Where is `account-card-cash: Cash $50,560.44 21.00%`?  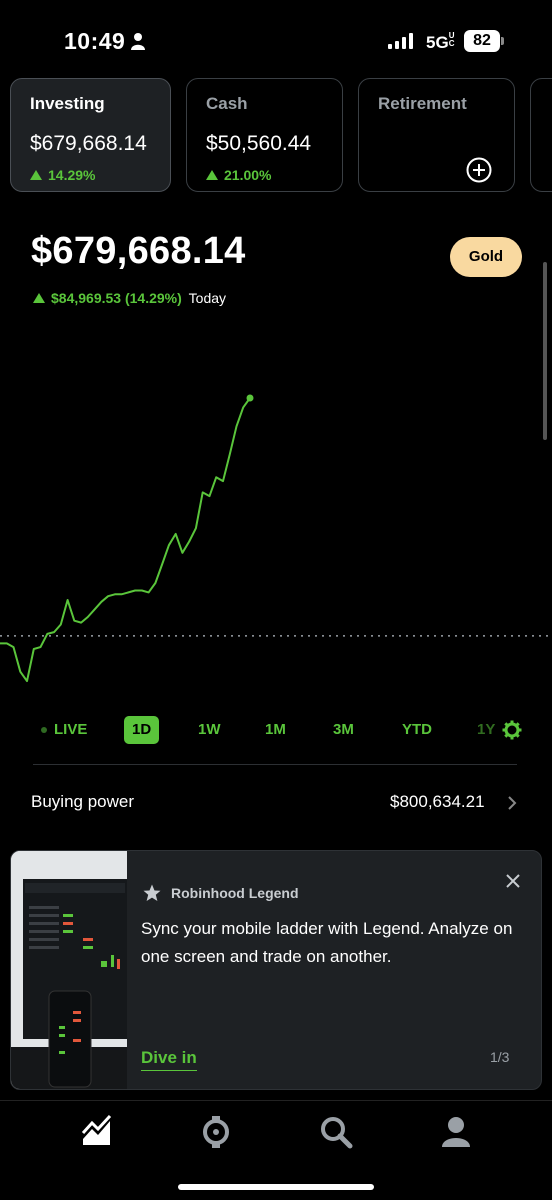 account-card-cash: Cash $50,560.44 21.00% is located at coordinates (264, 135).